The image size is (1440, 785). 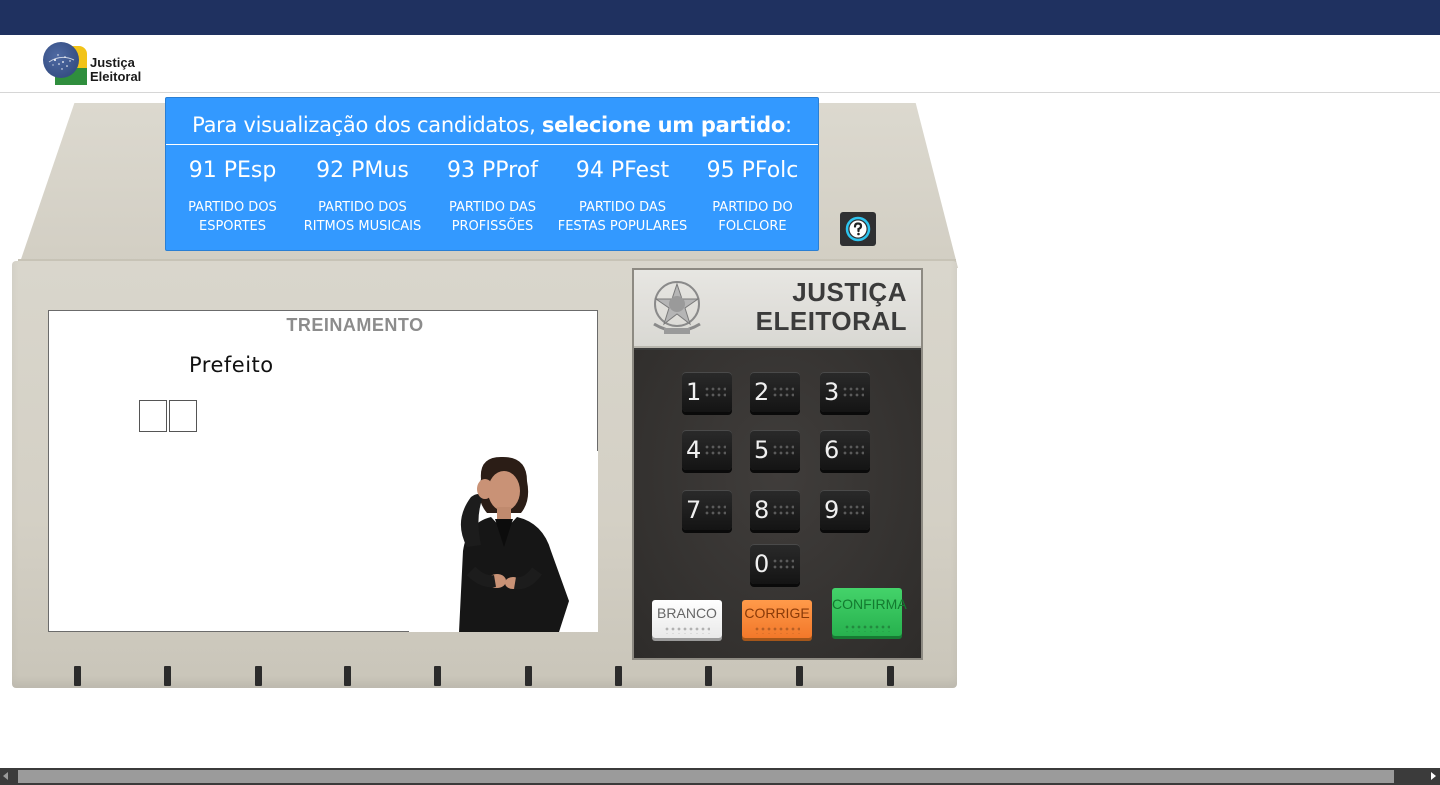 I want to click on help-button, so click(x=858, y=229).